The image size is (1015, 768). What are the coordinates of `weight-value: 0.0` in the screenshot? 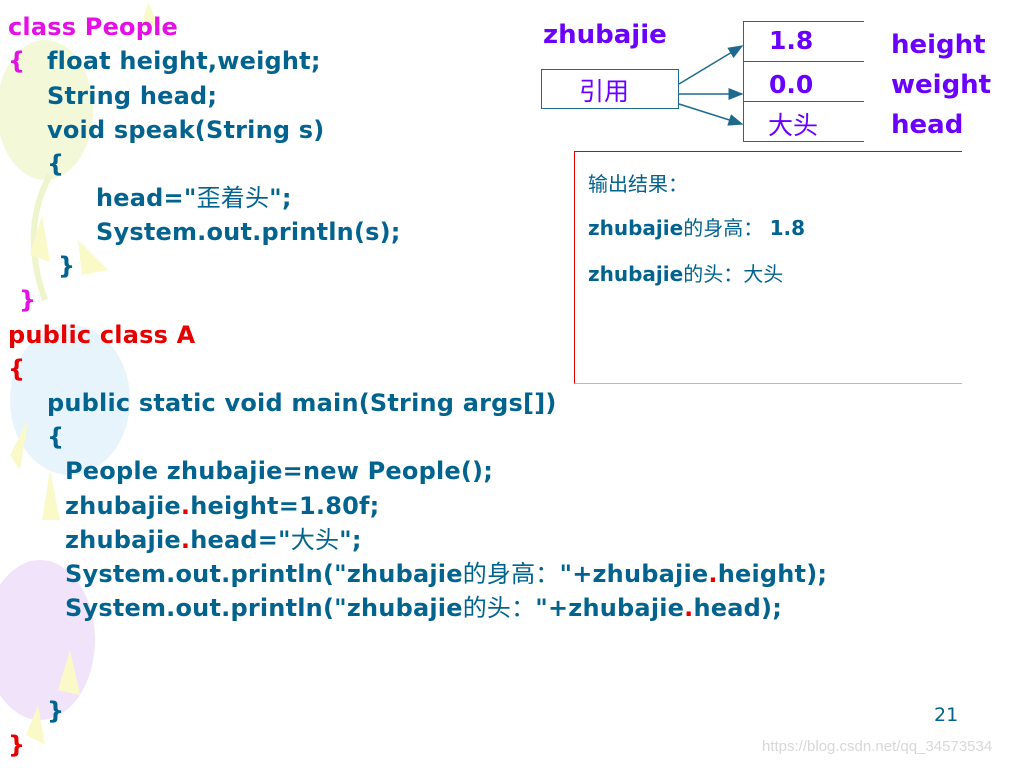 It's located at (791, 84).